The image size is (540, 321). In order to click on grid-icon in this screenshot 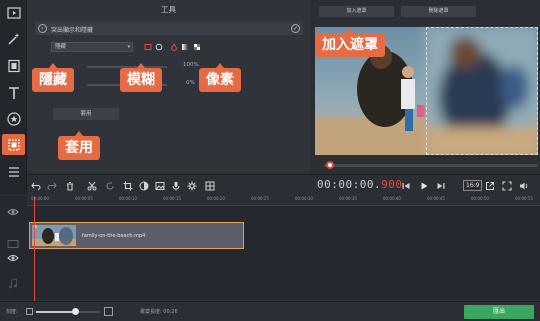, I will do `click(210, 186)`.